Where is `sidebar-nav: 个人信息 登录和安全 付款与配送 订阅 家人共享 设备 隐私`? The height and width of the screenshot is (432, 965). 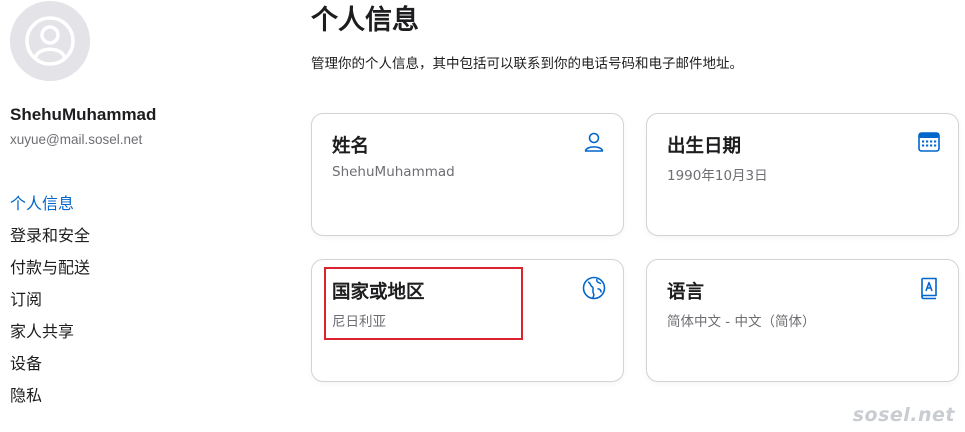 sidebar-nav: 个人信息 登录和安全 付款与配送 订阅 家人共享 设备 隐私 is located at coordinates (50, 302).